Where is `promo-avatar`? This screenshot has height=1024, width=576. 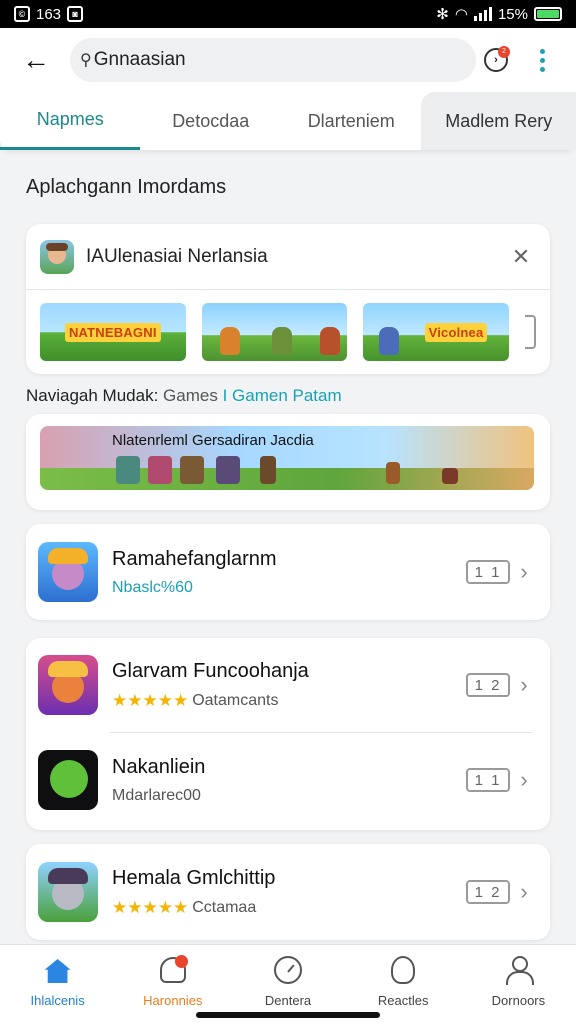
promo-avatar is located at coordinates (57, 256).